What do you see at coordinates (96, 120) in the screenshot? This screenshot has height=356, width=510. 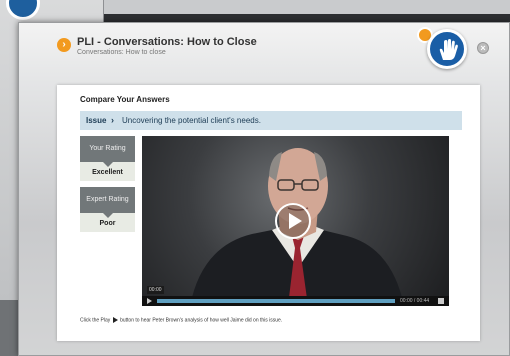 I see `issue-label: Issue` at bounding box center [96, 120].